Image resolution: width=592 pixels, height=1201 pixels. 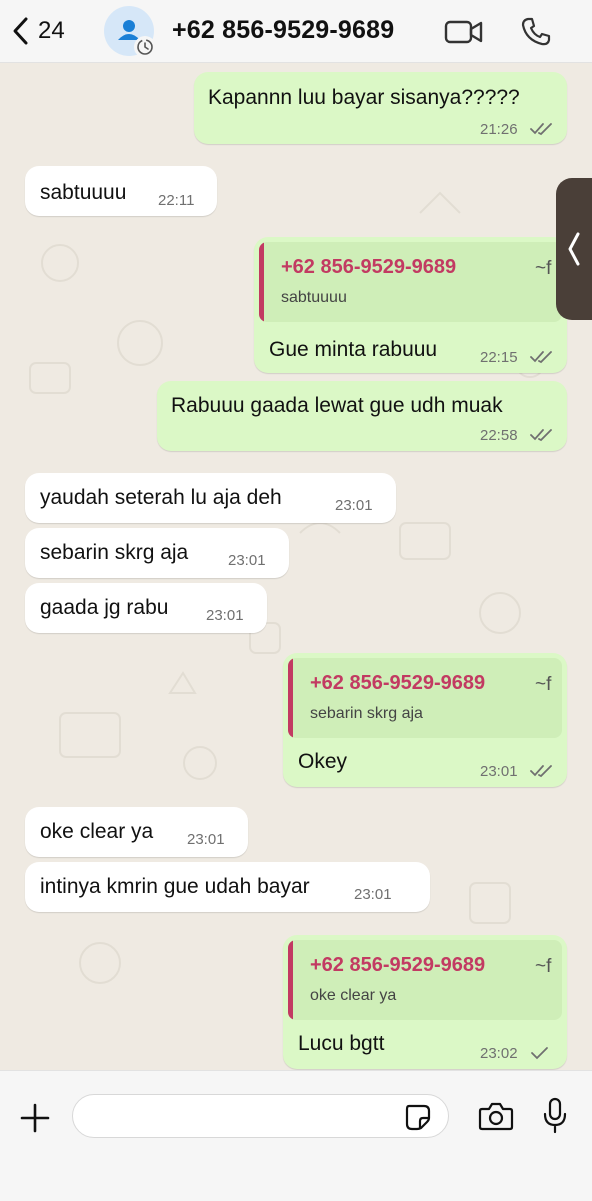 What do you see at coordinates (499, 357) in the screenshot?
I see `message-time: 22:15` at bounding box center [499, 357].